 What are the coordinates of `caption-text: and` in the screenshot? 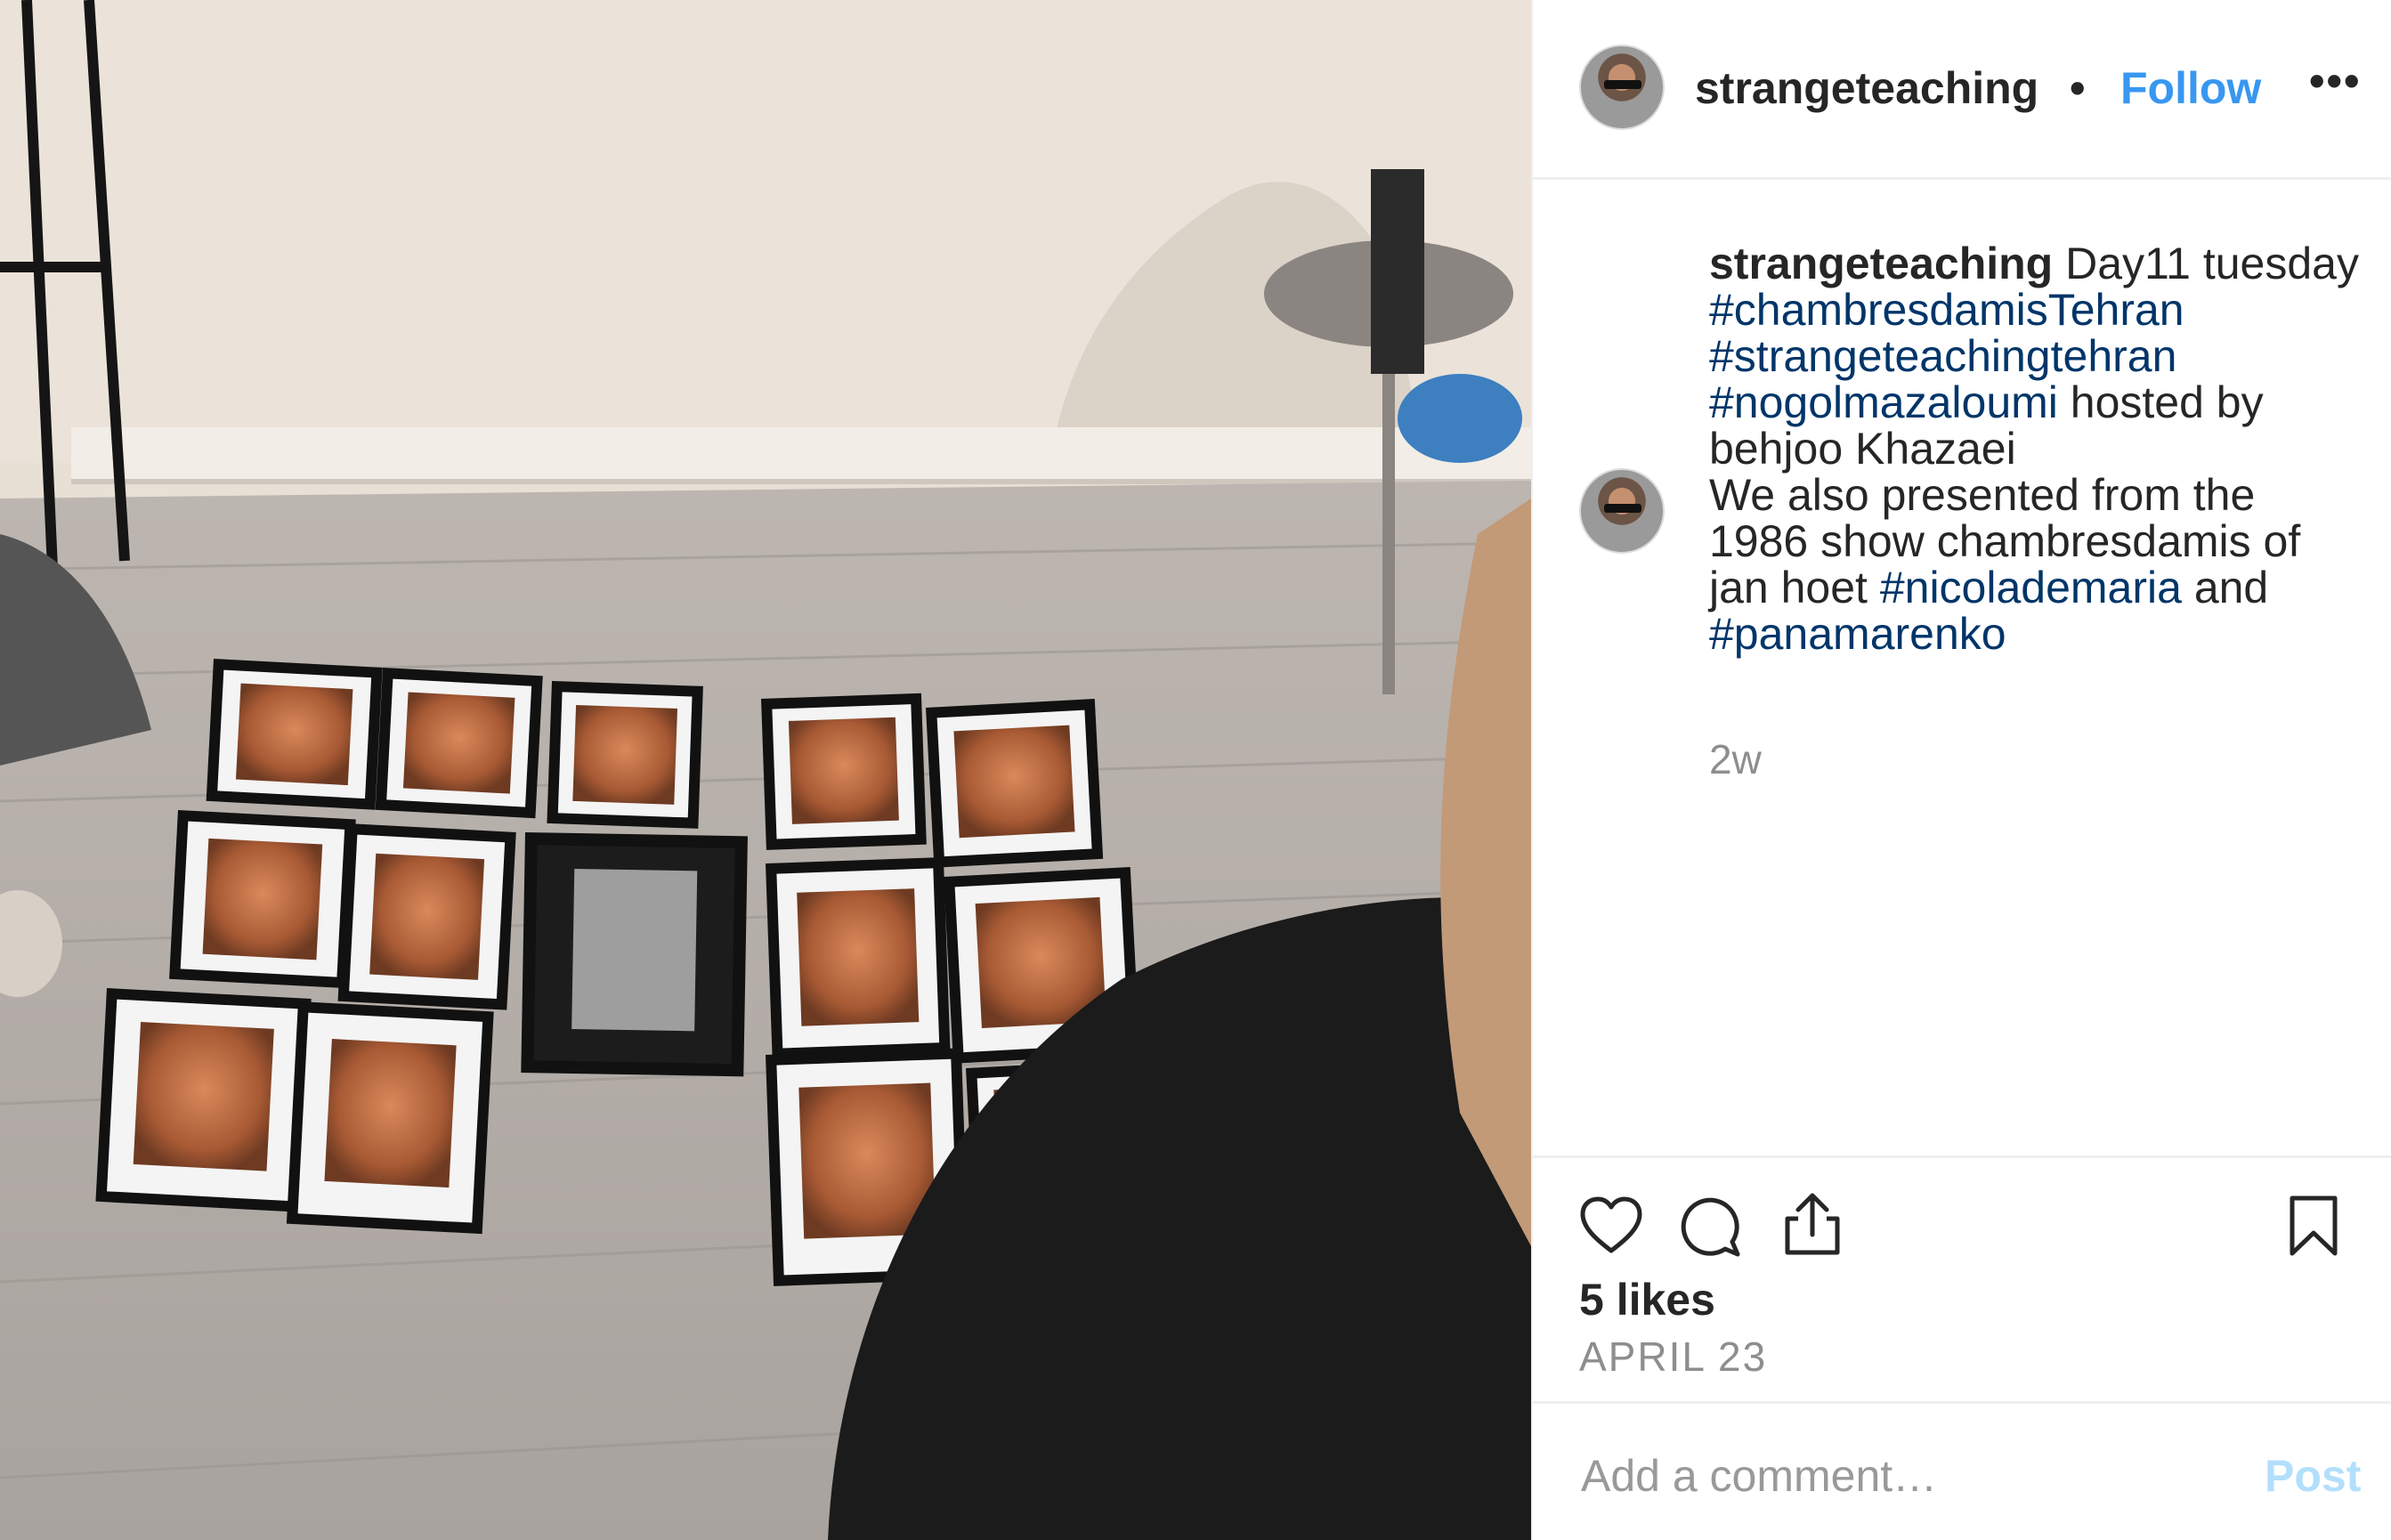 It's located at (2225, 587).